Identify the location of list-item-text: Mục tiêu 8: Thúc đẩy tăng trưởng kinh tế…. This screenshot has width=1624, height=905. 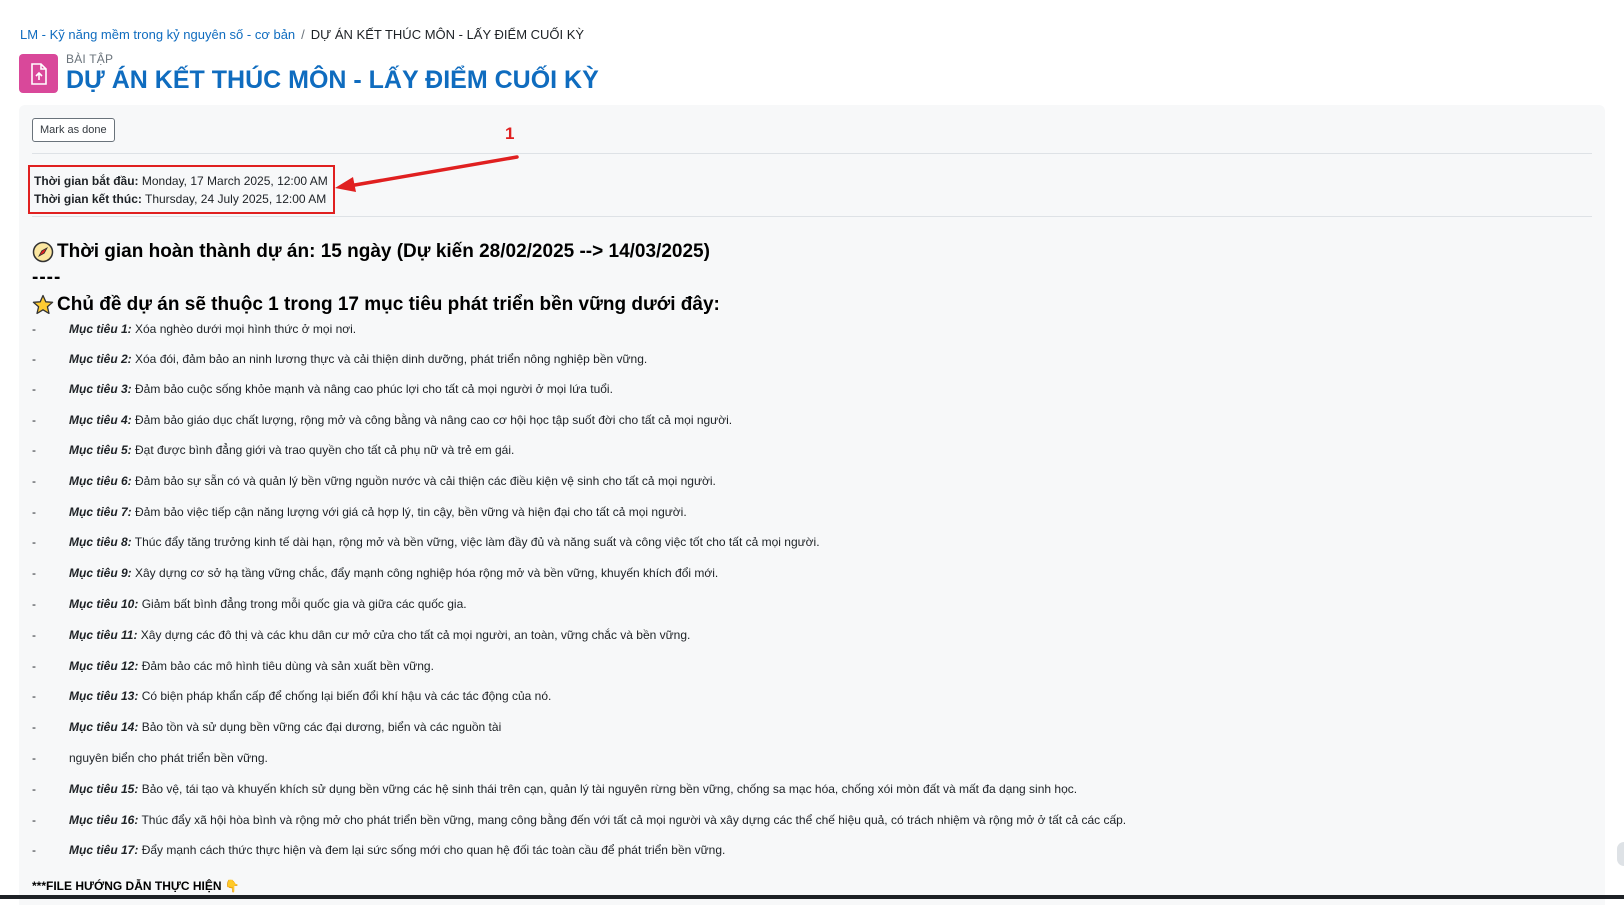
(444, 542).